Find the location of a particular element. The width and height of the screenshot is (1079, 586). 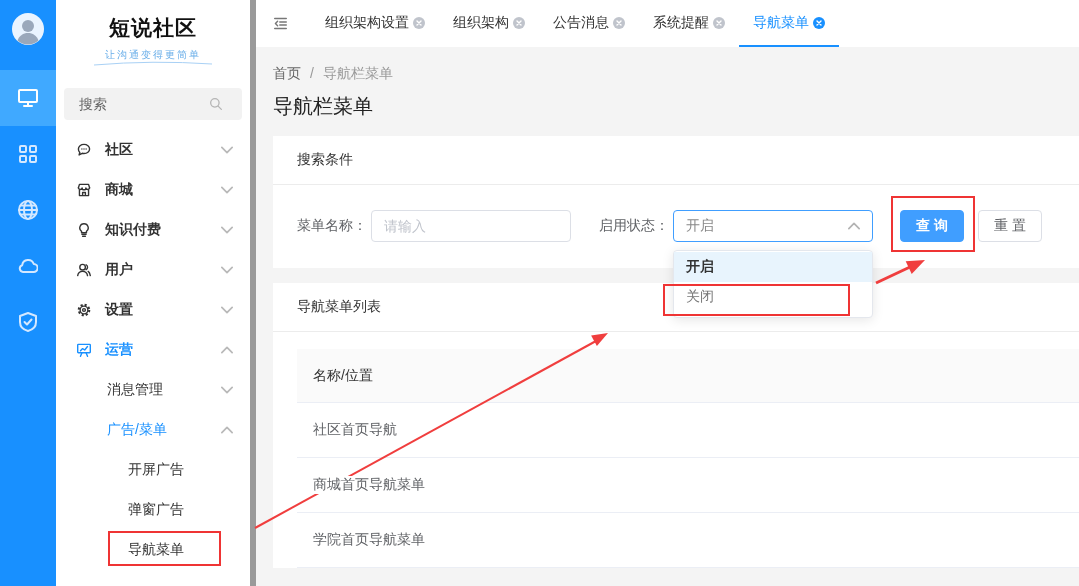

tab: 公告消息 is located at coordinates (589, 23).